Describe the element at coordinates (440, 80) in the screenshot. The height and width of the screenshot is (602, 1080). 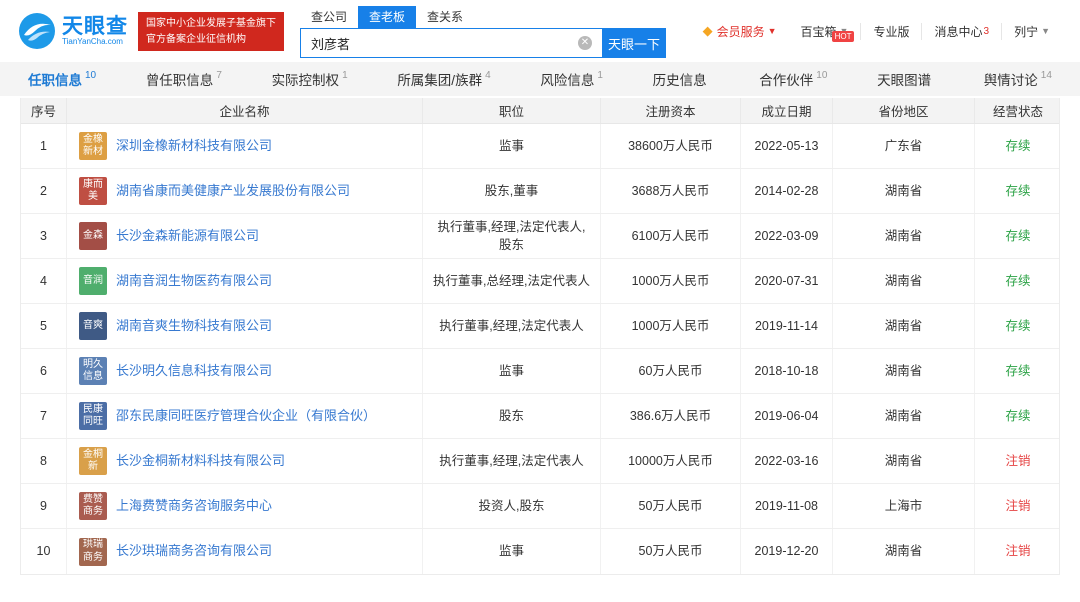
I see `section-tab-label: 所属集团/族群` at that location.